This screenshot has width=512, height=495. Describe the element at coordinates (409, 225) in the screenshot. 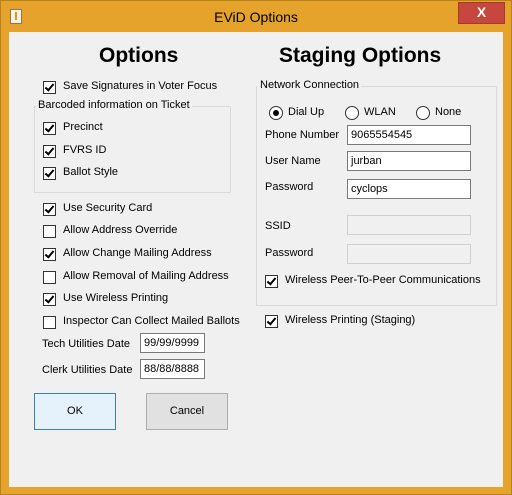

I see `ssid-field` at that location.